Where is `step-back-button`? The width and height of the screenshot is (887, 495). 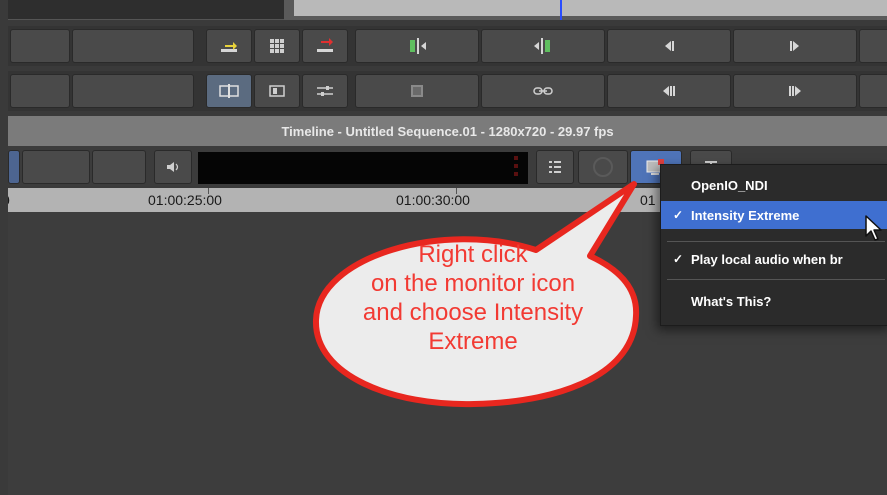 step-back-button is located at coordinates (669, 46).